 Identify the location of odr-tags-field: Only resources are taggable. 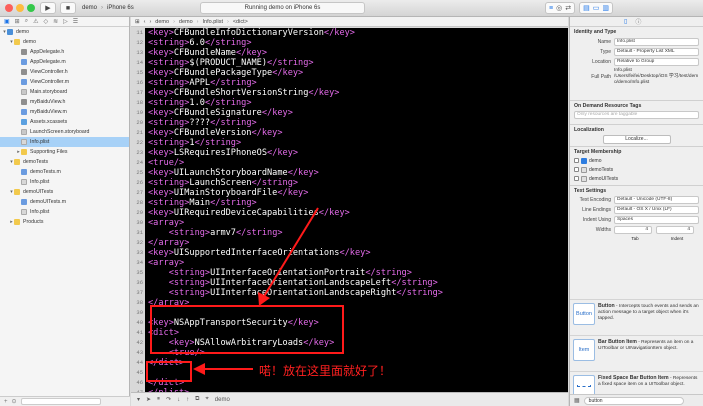
(636, 115).